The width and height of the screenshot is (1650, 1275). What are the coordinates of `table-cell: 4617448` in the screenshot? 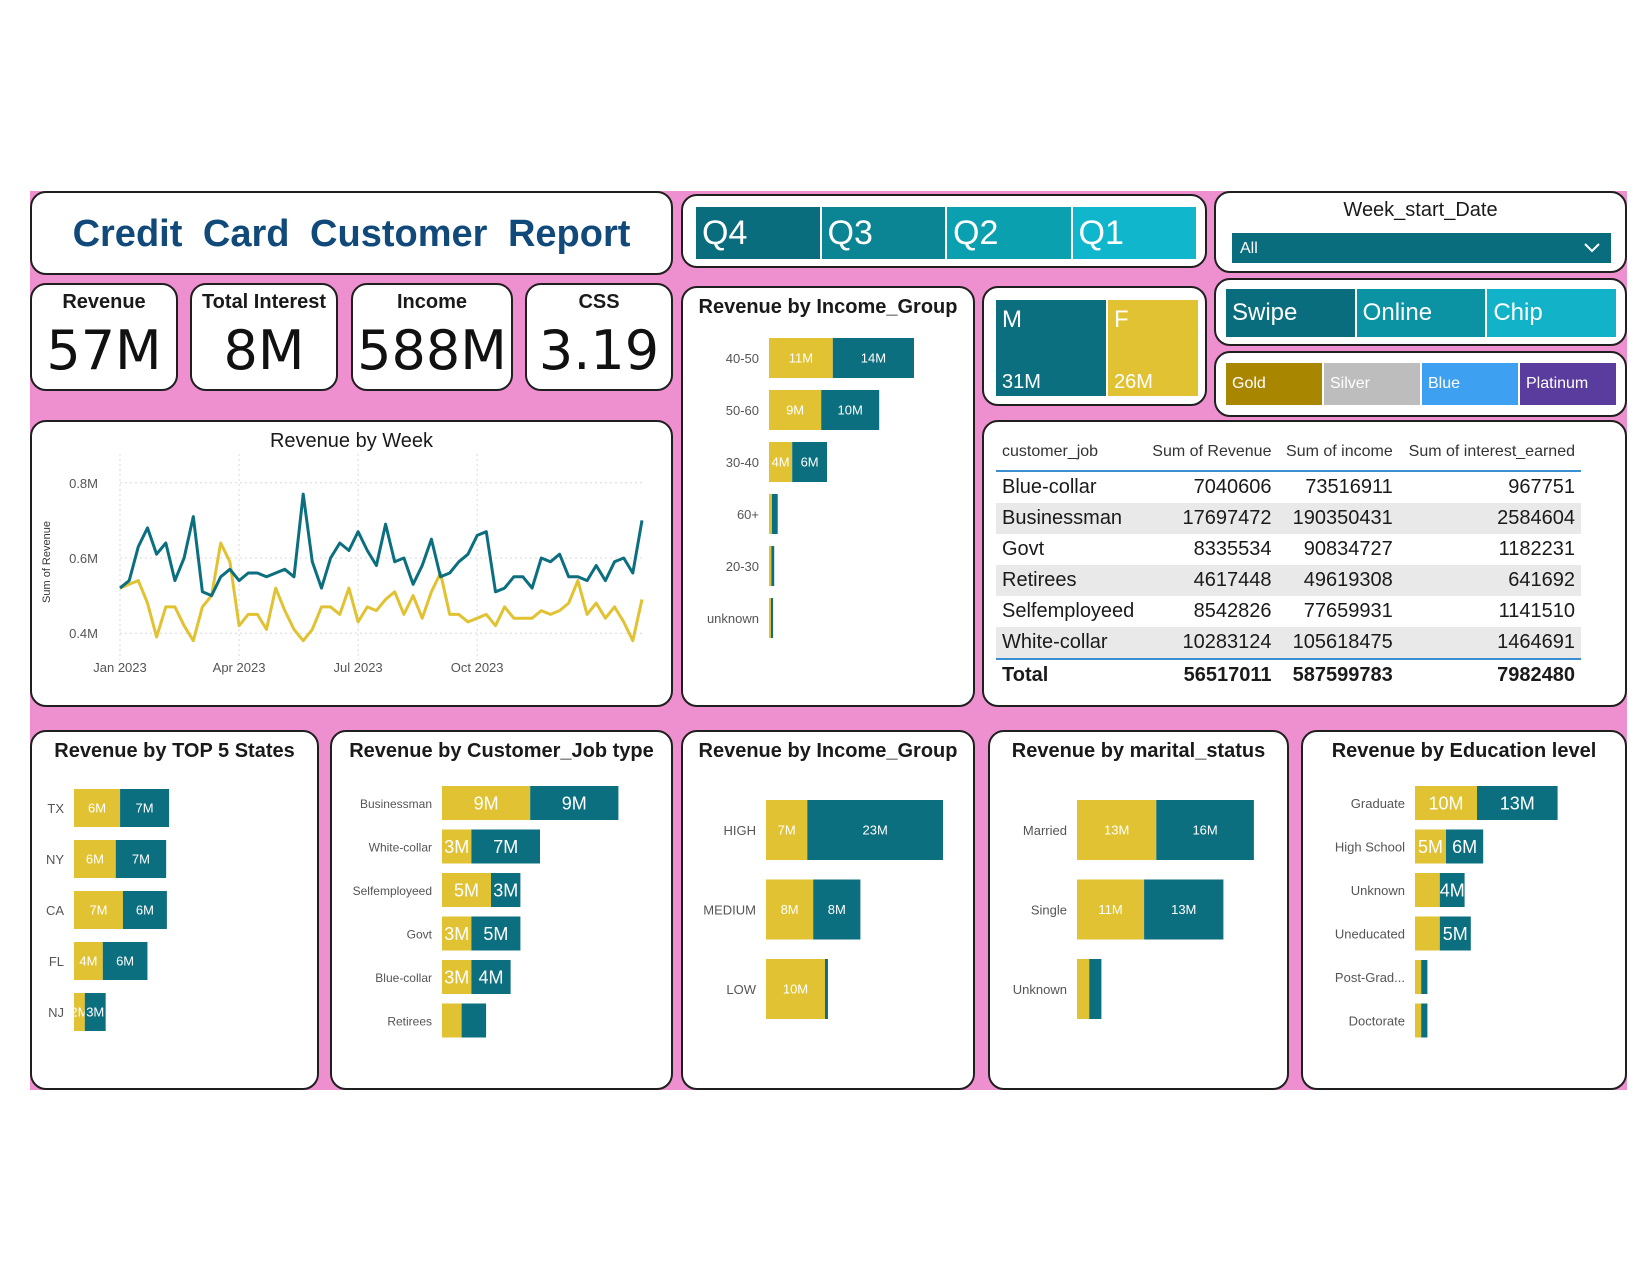 It's located at (1210, 580).